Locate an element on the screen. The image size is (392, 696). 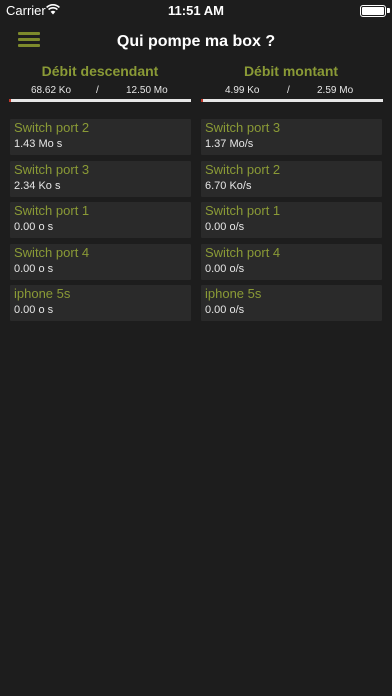
device-rate: 2.34 Ko s is located at coordinates (37, 186).